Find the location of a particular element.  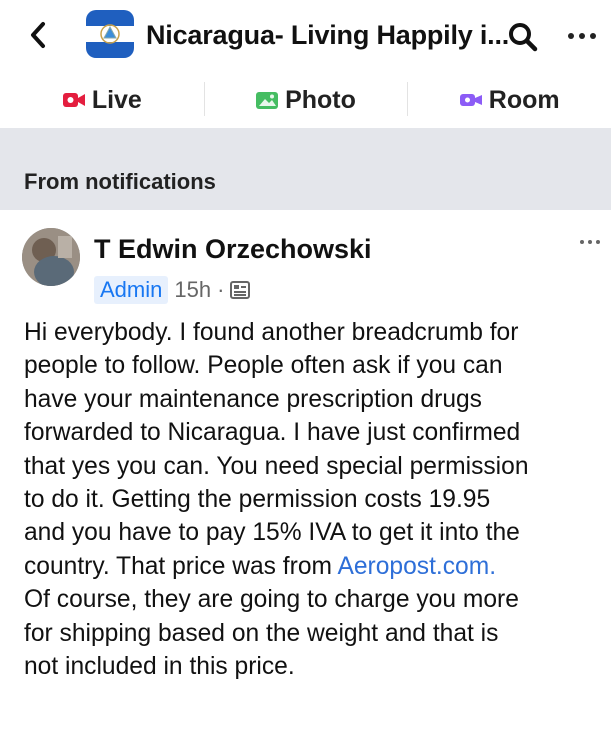

post-line-text: country. That price was from is located at coordinates (181, 566).